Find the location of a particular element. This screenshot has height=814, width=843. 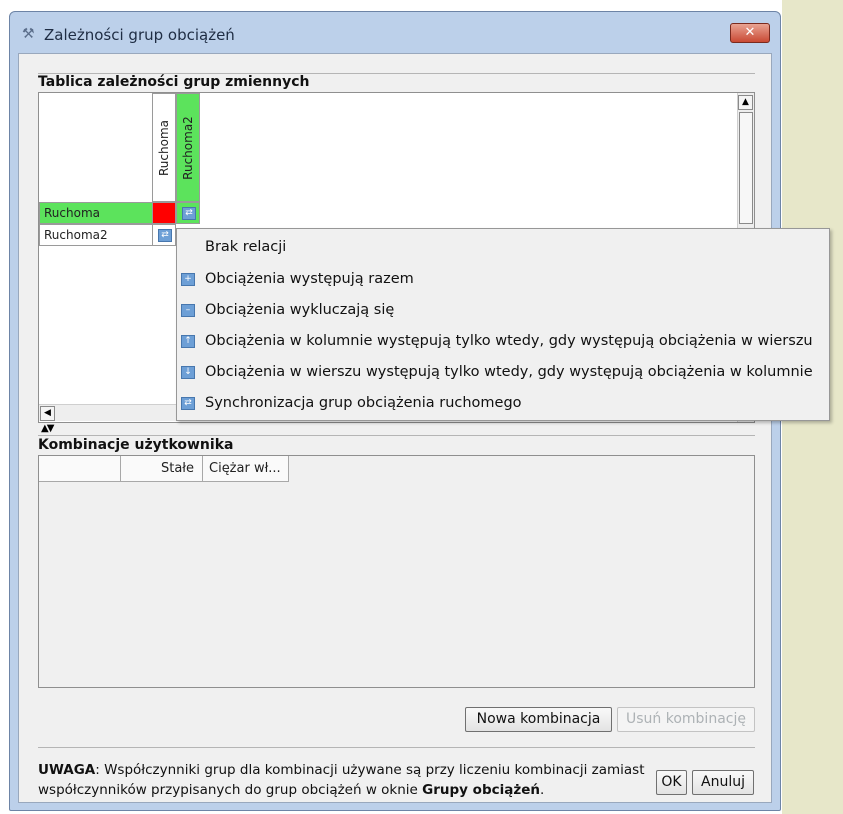

panel-title-variable-groups: Tablica zależności grup zmiennych is located at coordinates (174, 82).